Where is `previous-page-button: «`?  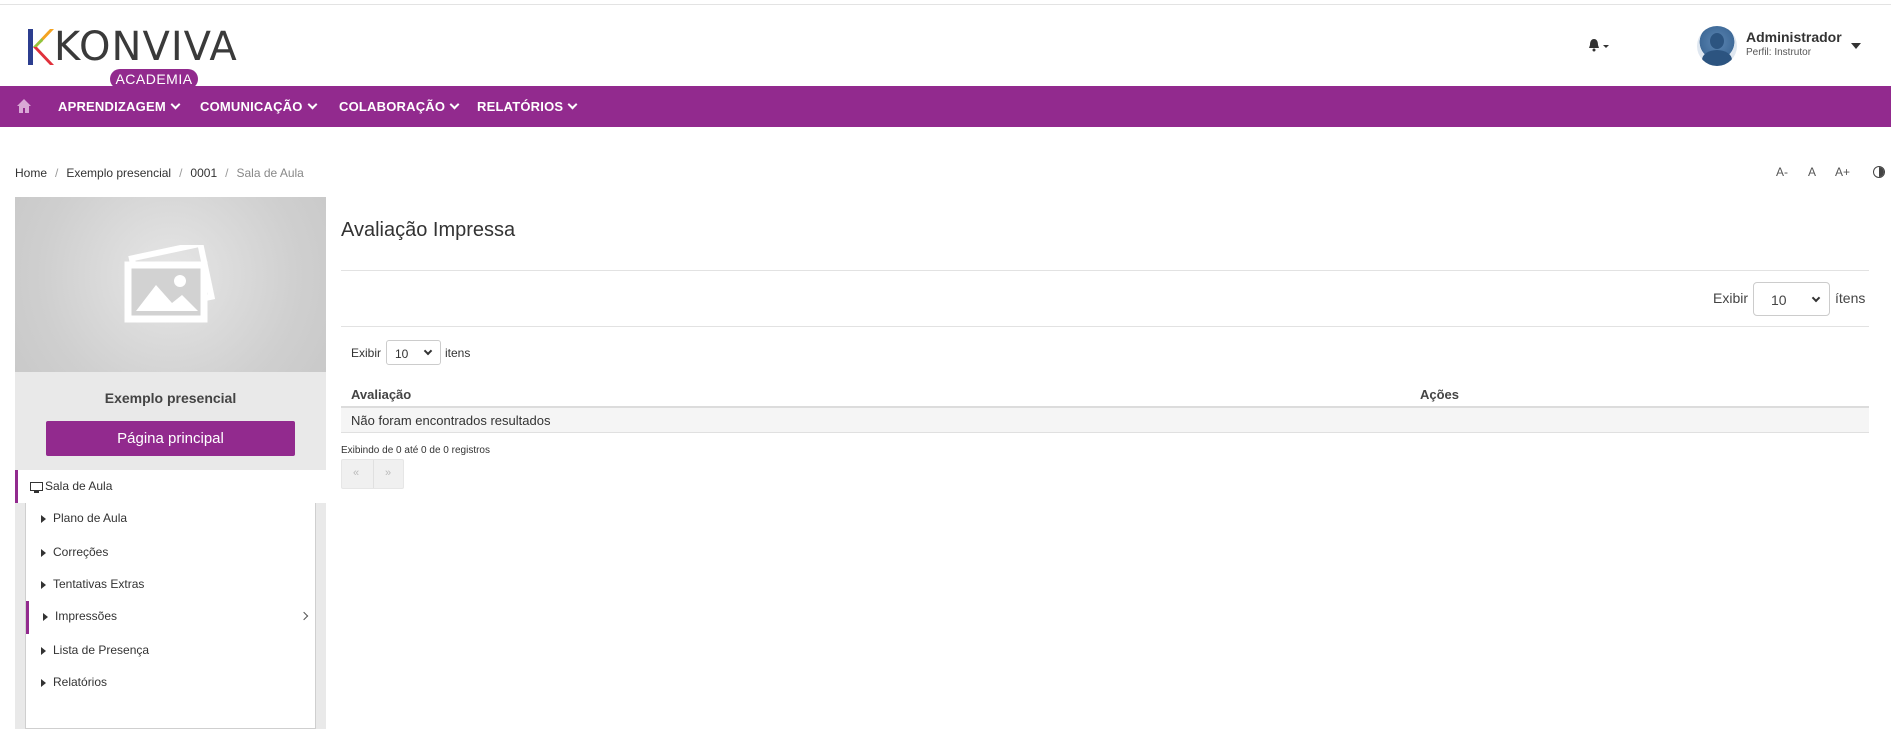 previous-page-button: « is located at coordinates (356, 473).